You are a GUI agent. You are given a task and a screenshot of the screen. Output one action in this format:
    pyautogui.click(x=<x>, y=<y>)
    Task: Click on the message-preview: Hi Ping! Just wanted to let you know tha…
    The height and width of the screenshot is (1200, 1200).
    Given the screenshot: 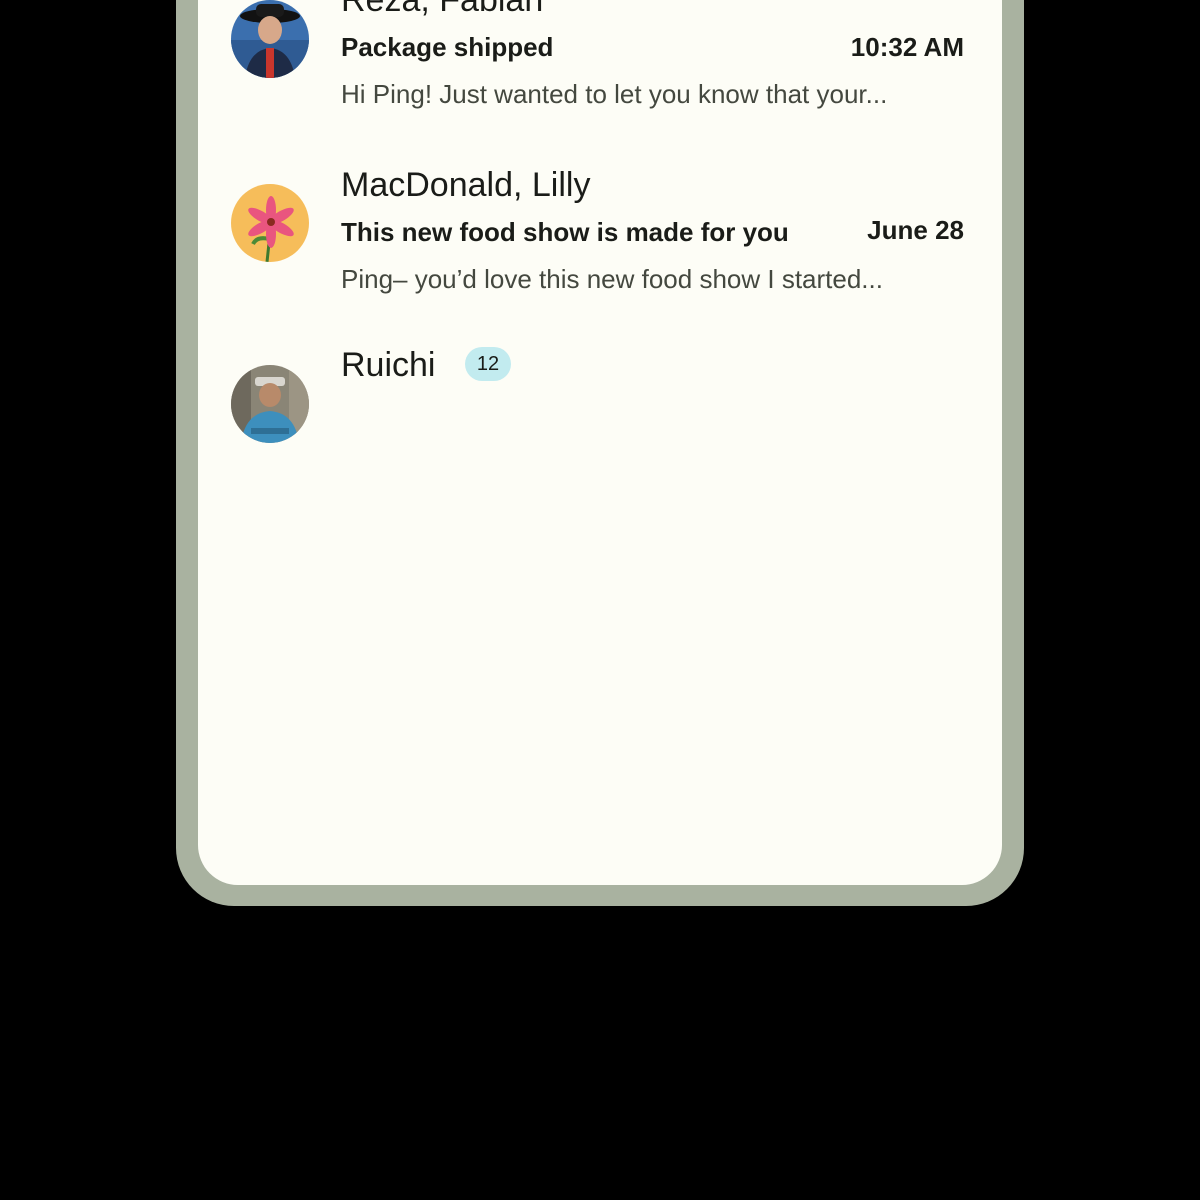 What is the action you would take?
    pyautogui.click(x=614, y=94)
    